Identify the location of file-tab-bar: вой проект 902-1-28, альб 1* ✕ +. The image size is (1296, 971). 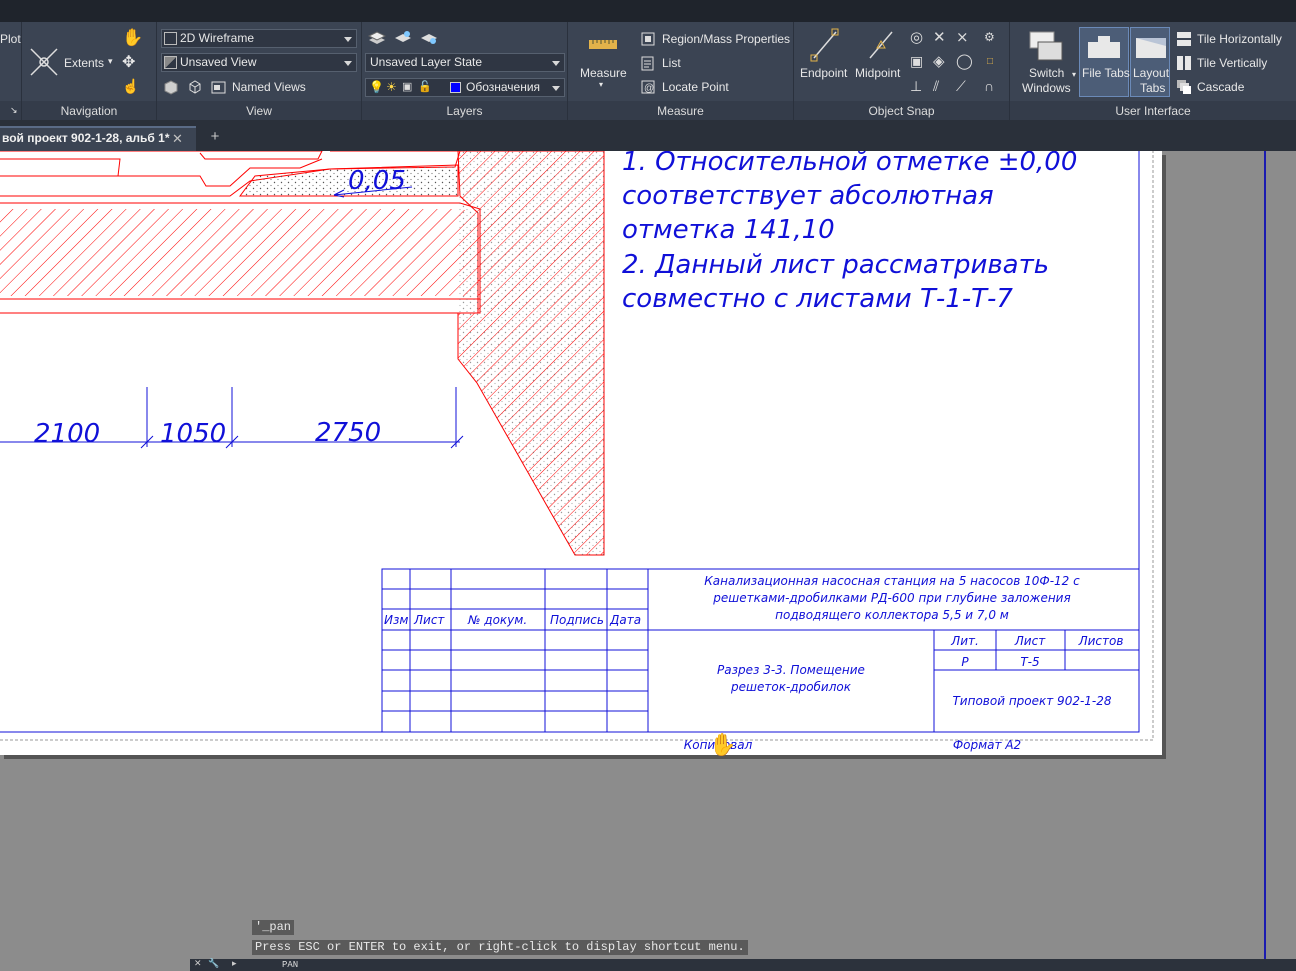
(648, 135).